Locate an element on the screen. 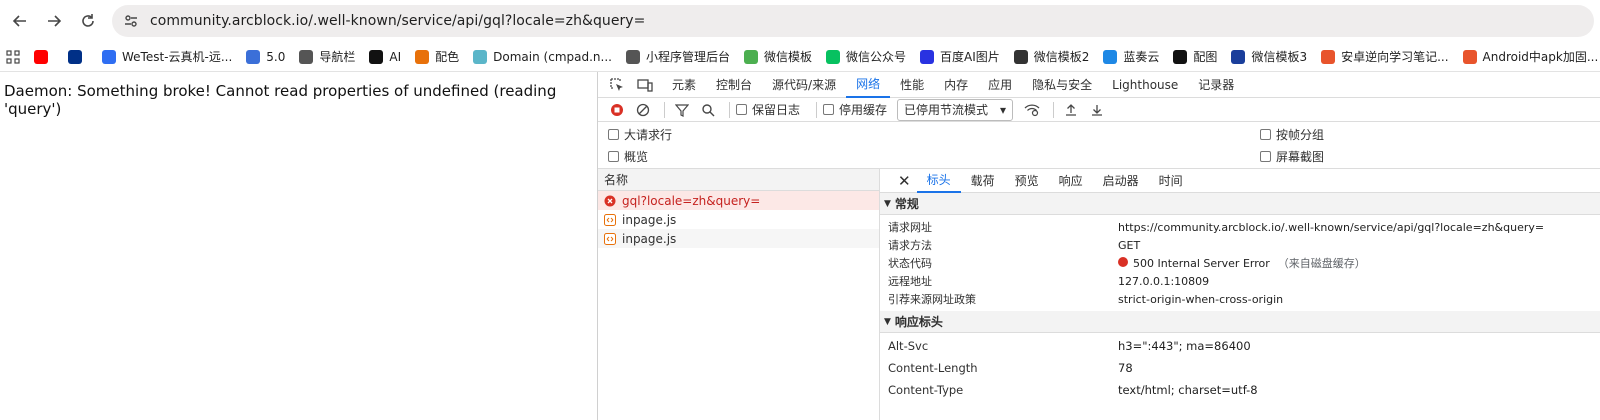  export-har-button is located at coordinates (1097, 110).